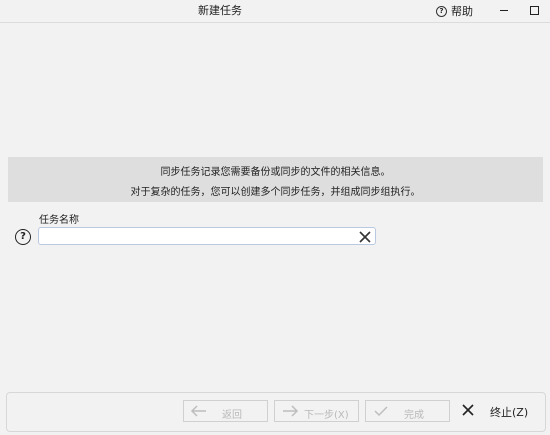 The width and height of the screenshot is (550, 435). Describe the element at coordinates (207, 236) in the screenshot. I see `task-name-input` at that location.